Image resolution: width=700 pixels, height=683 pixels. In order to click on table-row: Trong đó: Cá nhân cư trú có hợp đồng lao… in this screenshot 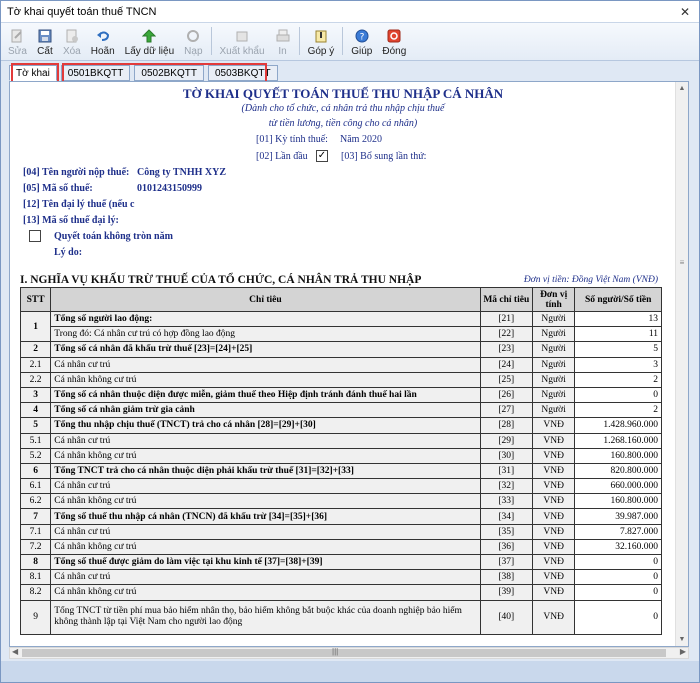, I will do `click(341, 334)`.